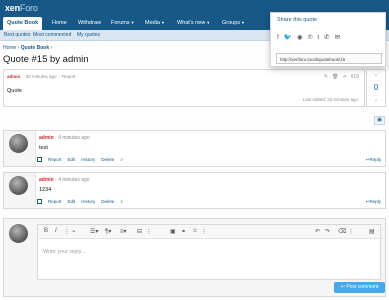 The image size is (389, 300). What do you see at coordinates (342, 287) in the screenshot?
I see `reply-icon: ↩` at bounding box center [342, 287].